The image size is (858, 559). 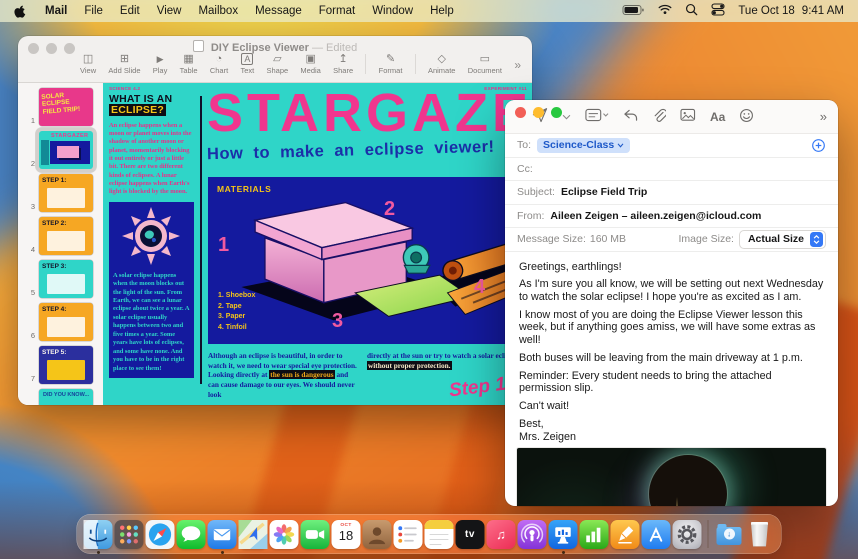 What do you see at coordinates (219, 70) in the screenshot?
I see `toolbar-label: Chart` at bounding box center [219, 70].